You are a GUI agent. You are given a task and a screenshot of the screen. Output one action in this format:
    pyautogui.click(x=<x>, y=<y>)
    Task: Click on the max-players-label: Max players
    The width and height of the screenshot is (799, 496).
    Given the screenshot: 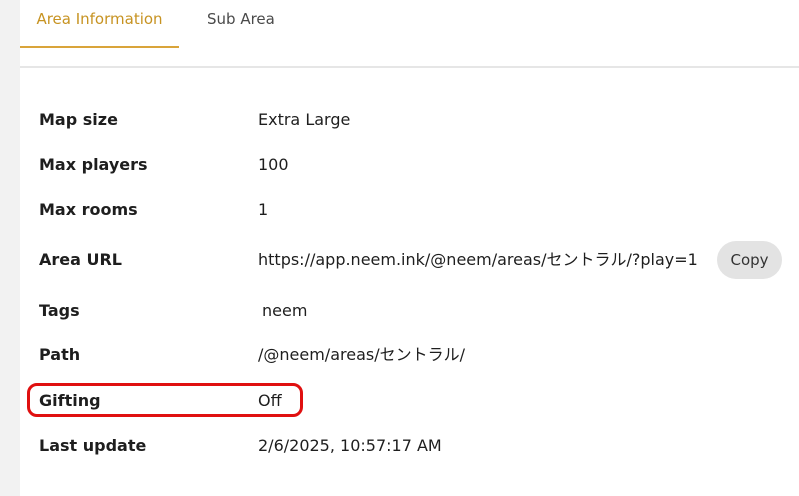 What is the action you would take?
    pyautogui.click(x=93, y=164)
    